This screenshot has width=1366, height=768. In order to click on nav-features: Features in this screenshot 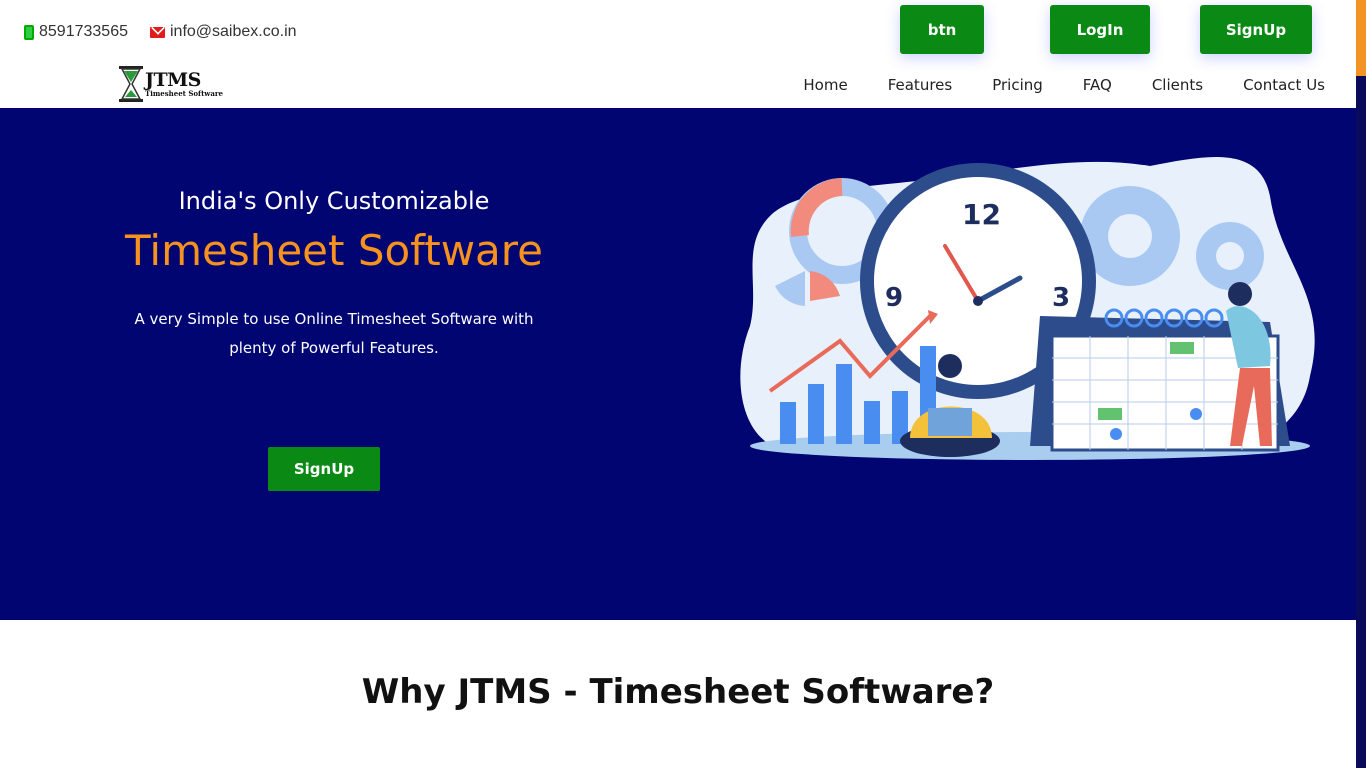, I will do `click(920, 85)`.